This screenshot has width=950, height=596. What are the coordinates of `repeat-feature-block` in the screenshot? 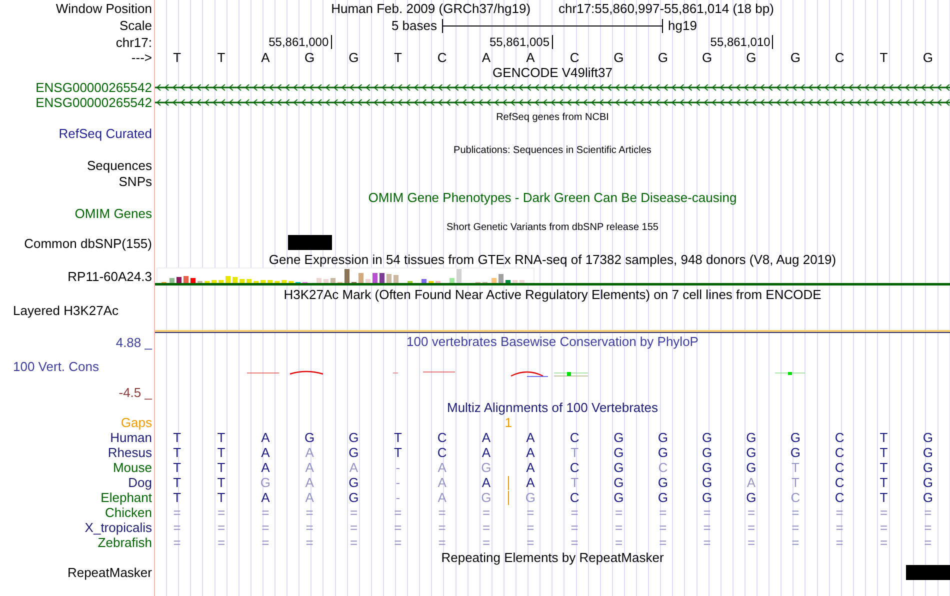 It's located at (928, 572).